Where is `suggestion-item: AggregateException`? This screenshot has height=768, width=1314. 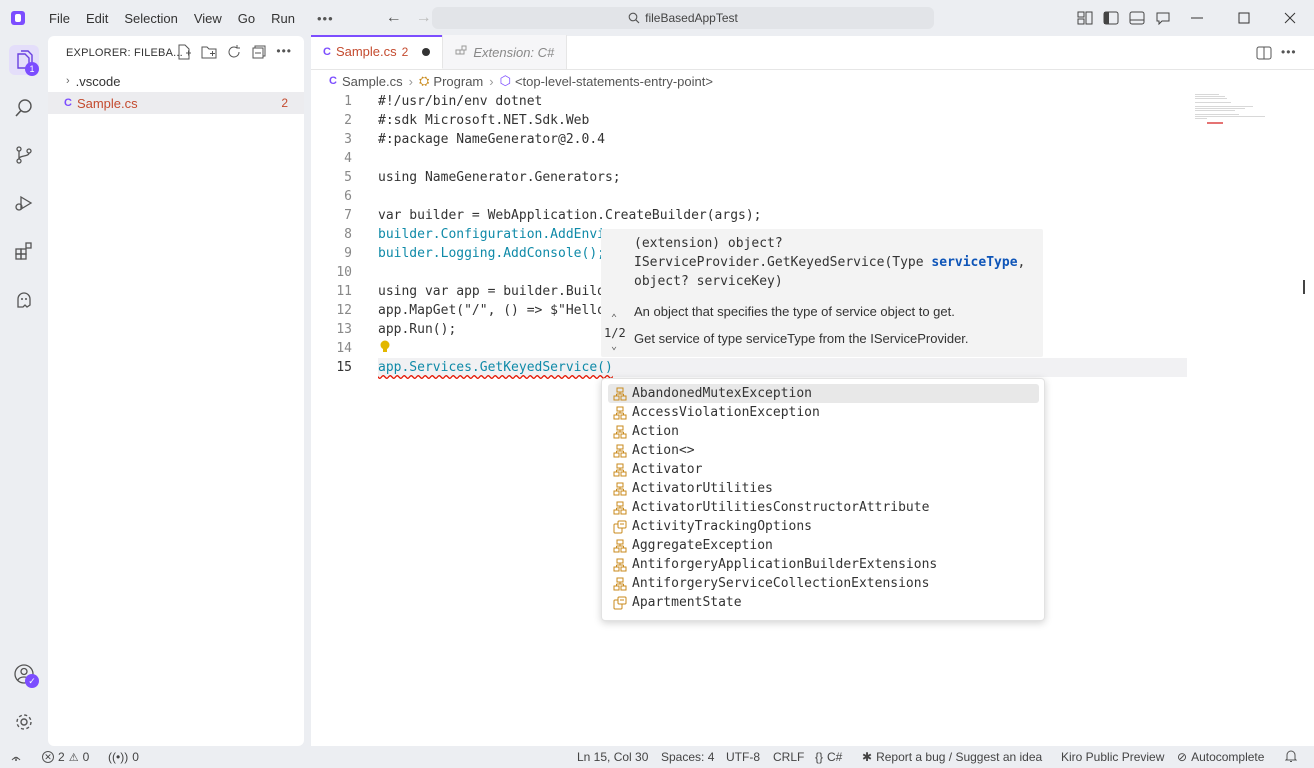
suggestion-item: AggregateException is located at coordinates (823, 545).